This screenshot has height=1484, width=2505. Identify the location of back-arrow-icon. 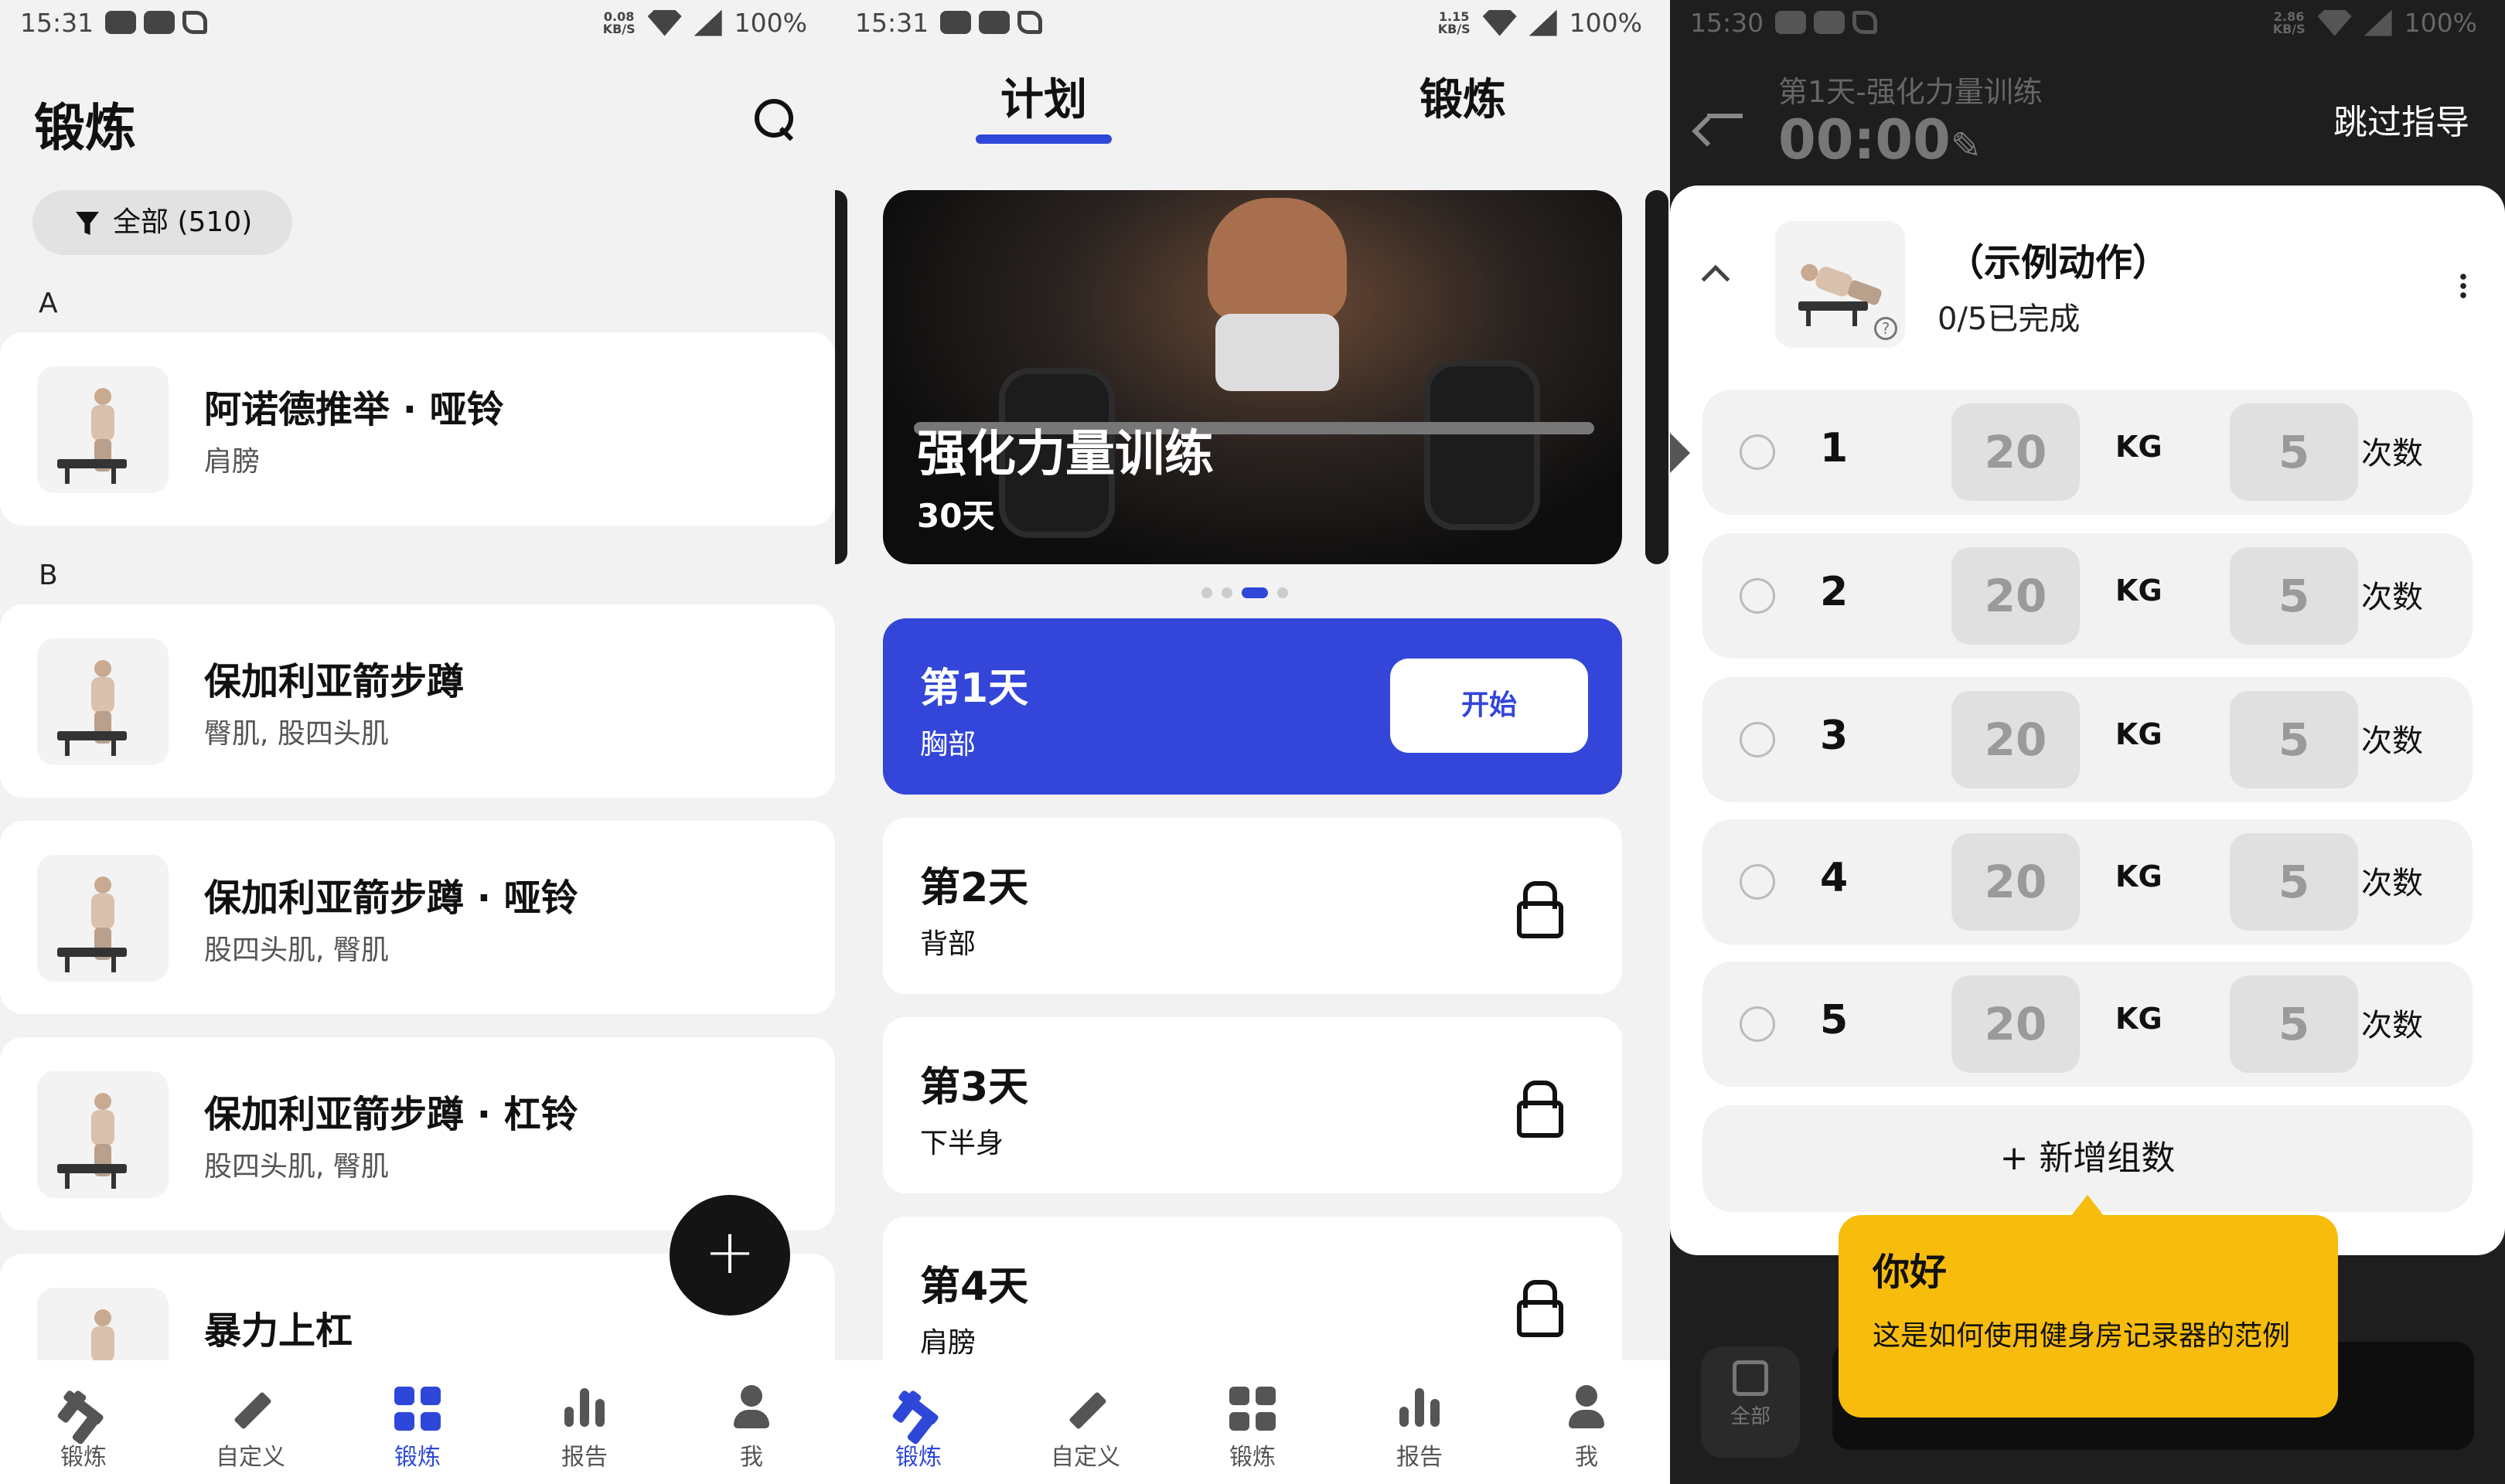
(1724, 115).